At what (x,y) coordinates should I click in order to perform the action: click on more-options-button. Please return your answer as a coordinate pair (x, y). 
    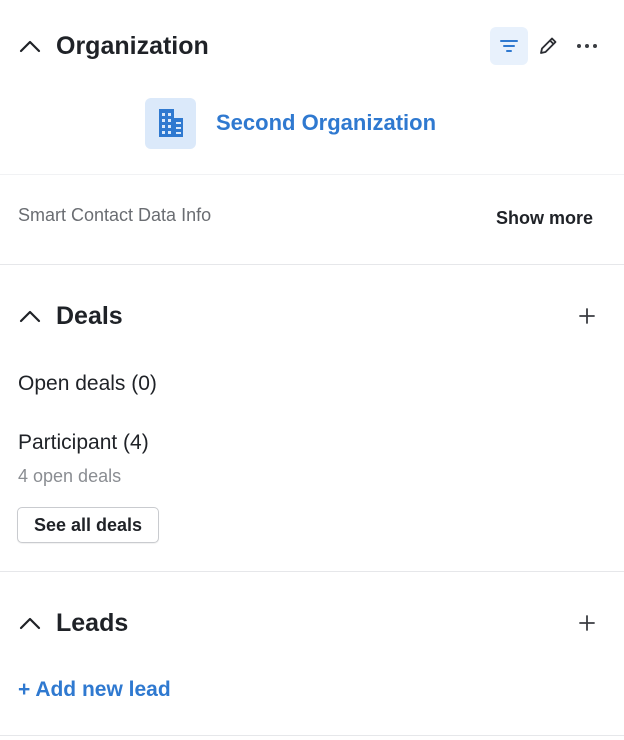
    Looking at the image, I should click on (587, 46).